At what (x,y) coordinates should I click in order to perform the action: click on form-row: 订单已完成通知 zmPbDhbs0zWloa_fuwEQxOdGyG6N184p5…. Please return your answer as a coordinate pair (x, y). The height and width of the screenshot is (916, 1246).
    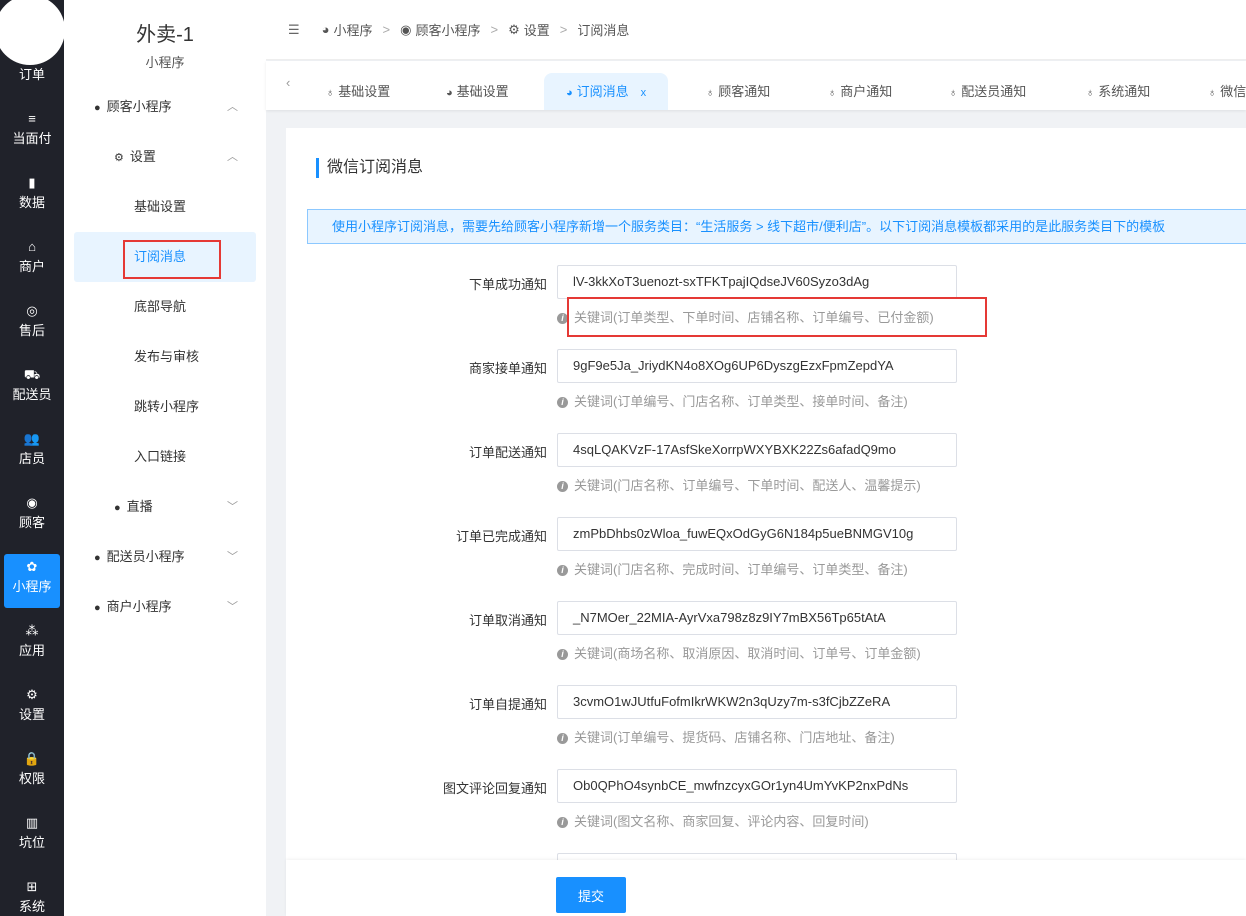
    Looking at the image, I should click on (766, 552).